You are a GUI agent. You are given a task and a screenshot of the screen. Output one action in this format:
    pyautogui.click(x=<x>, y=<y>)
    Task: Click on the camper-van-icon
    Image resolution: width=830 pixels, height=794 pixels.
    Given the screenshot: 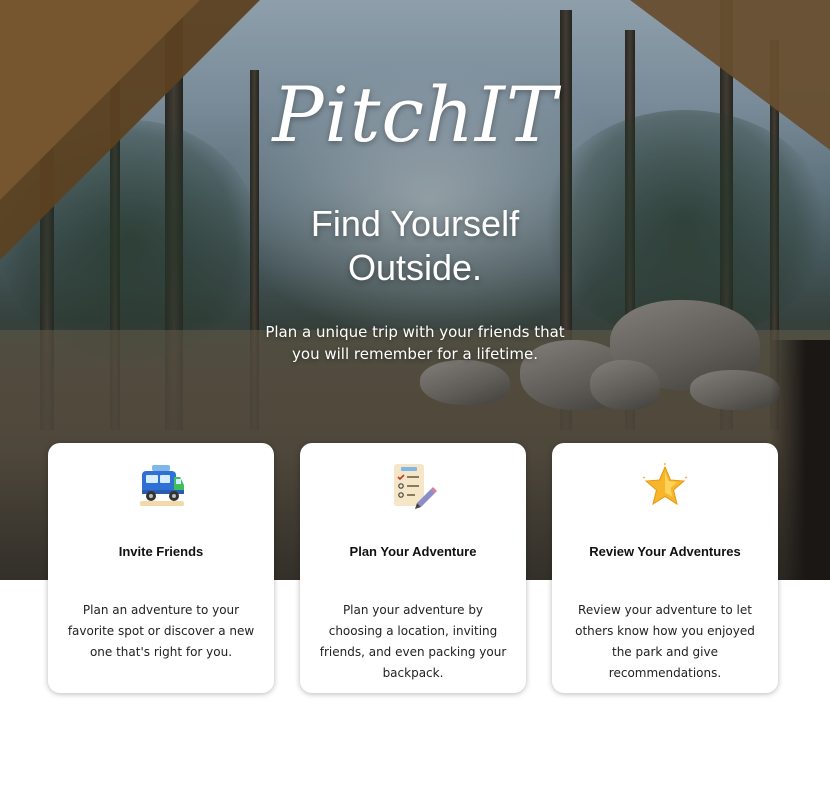 What is the action you would take?
    pyautogui.click(x=161, y=486)
    